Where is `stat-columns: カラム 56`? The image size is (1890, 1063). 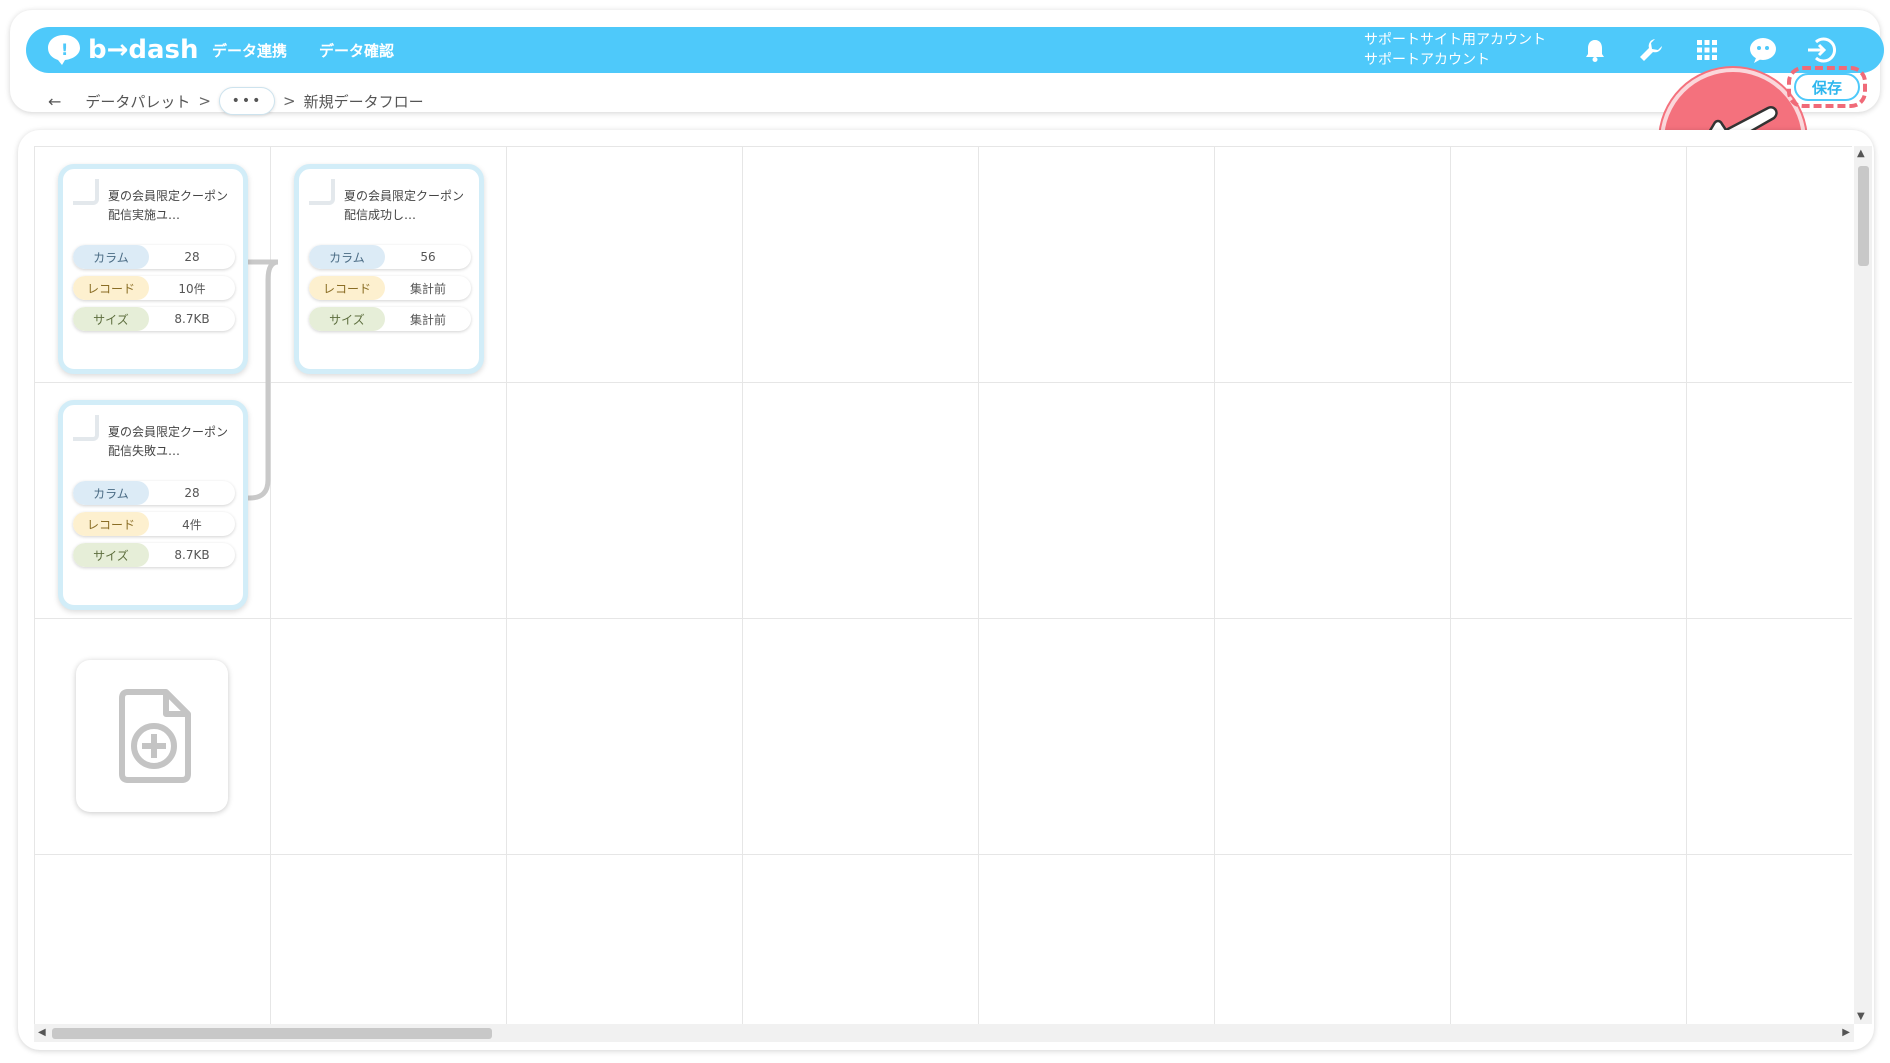 stat-columns: カラム 56 is located at coordinates (390, 257).